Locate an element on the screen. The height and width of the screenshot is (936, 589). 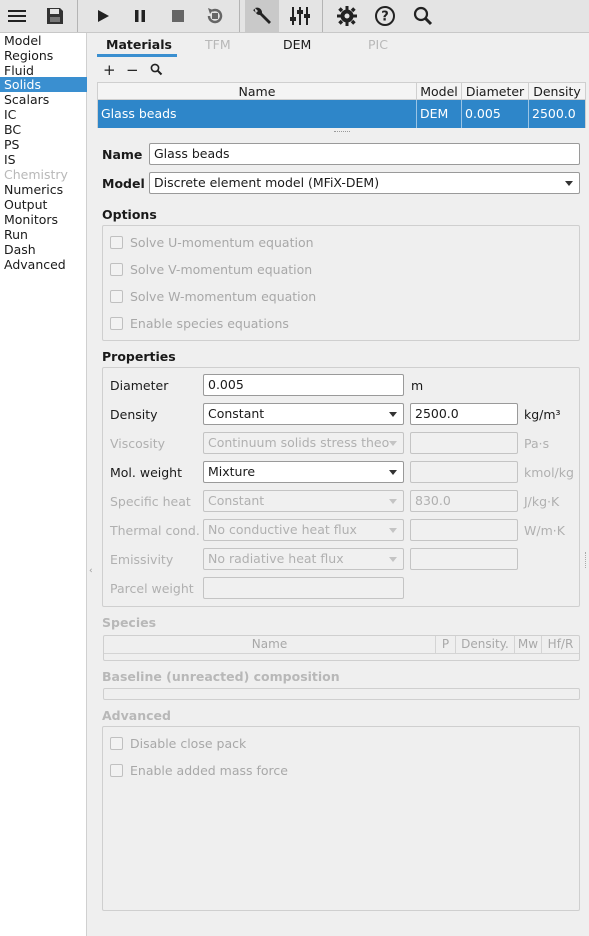
mol-weight-select: Mixture is located at coordinates (303, 472).